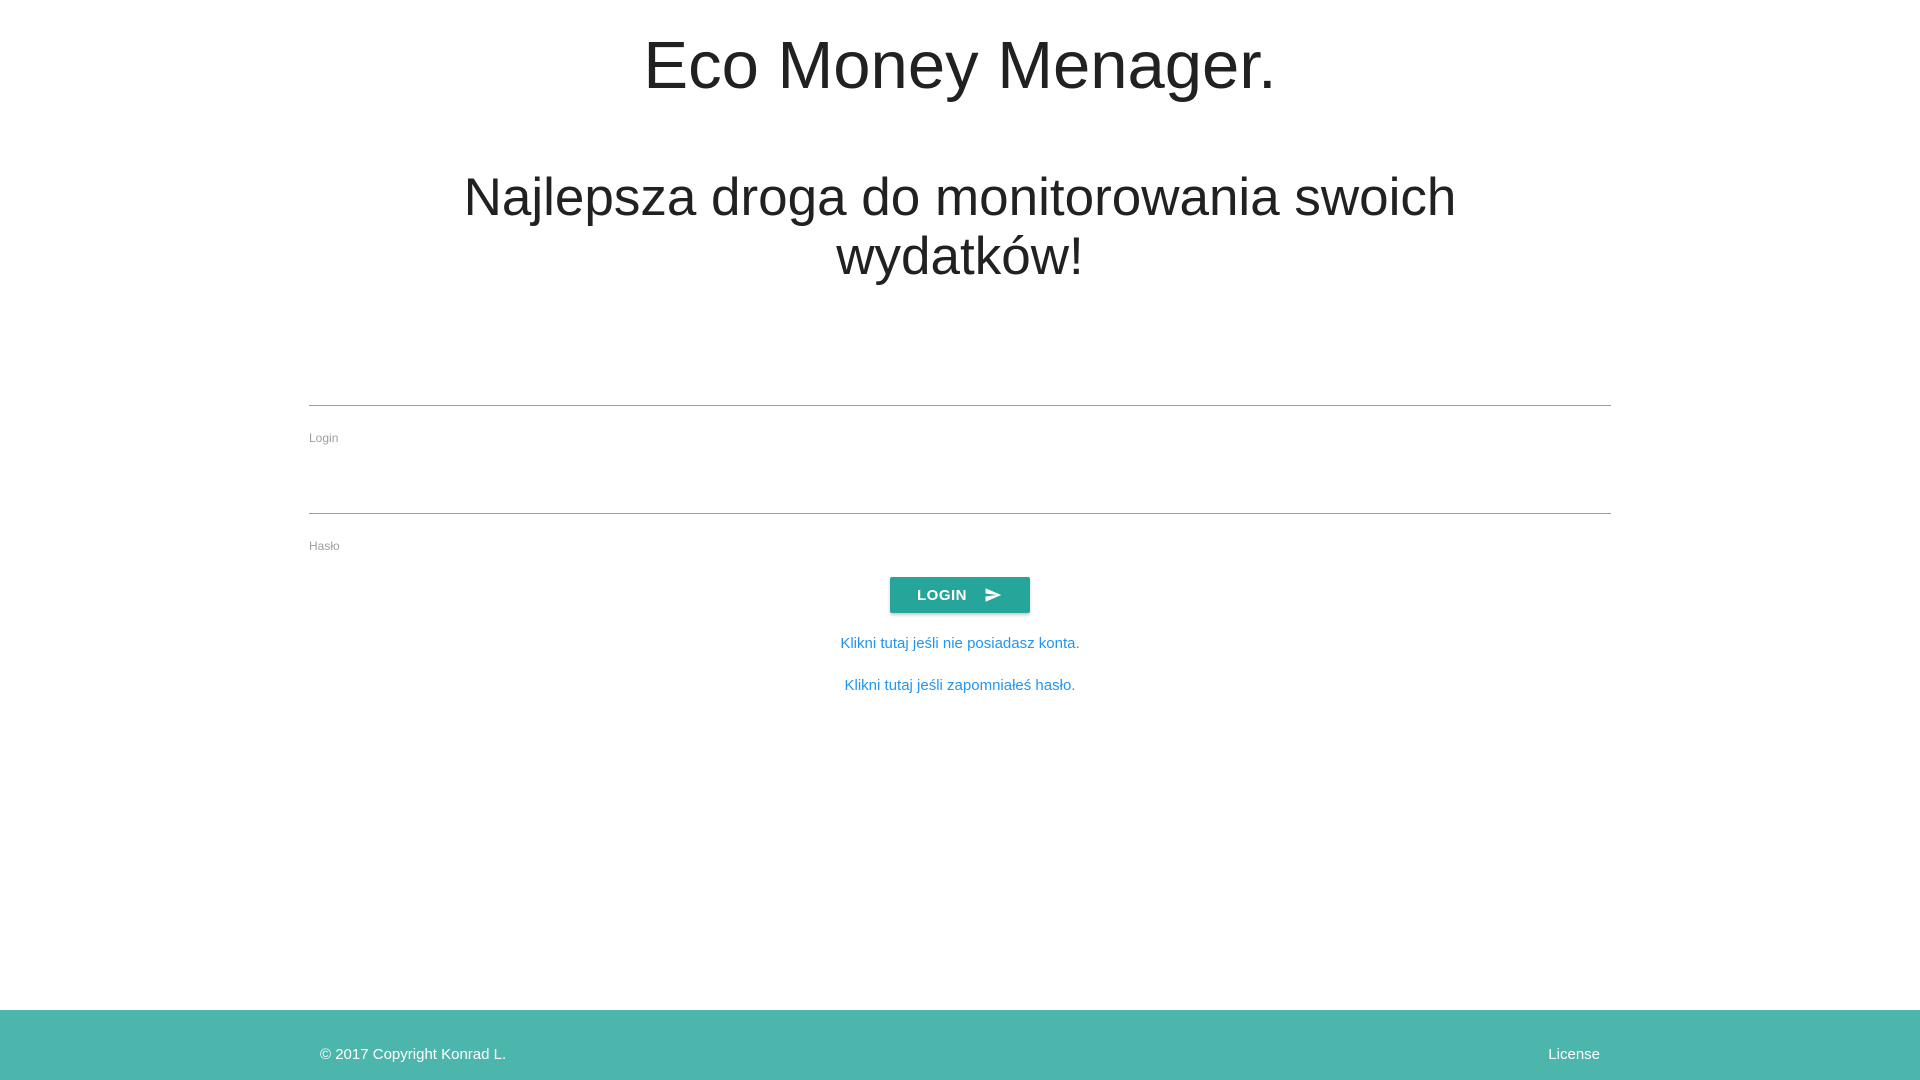 The height and width of the screenshot is (1080, 1920). What do you see at coordinates (324, 546) in the screenshot?
I see `password-label: Hasło` at bounding box center [324, 546].